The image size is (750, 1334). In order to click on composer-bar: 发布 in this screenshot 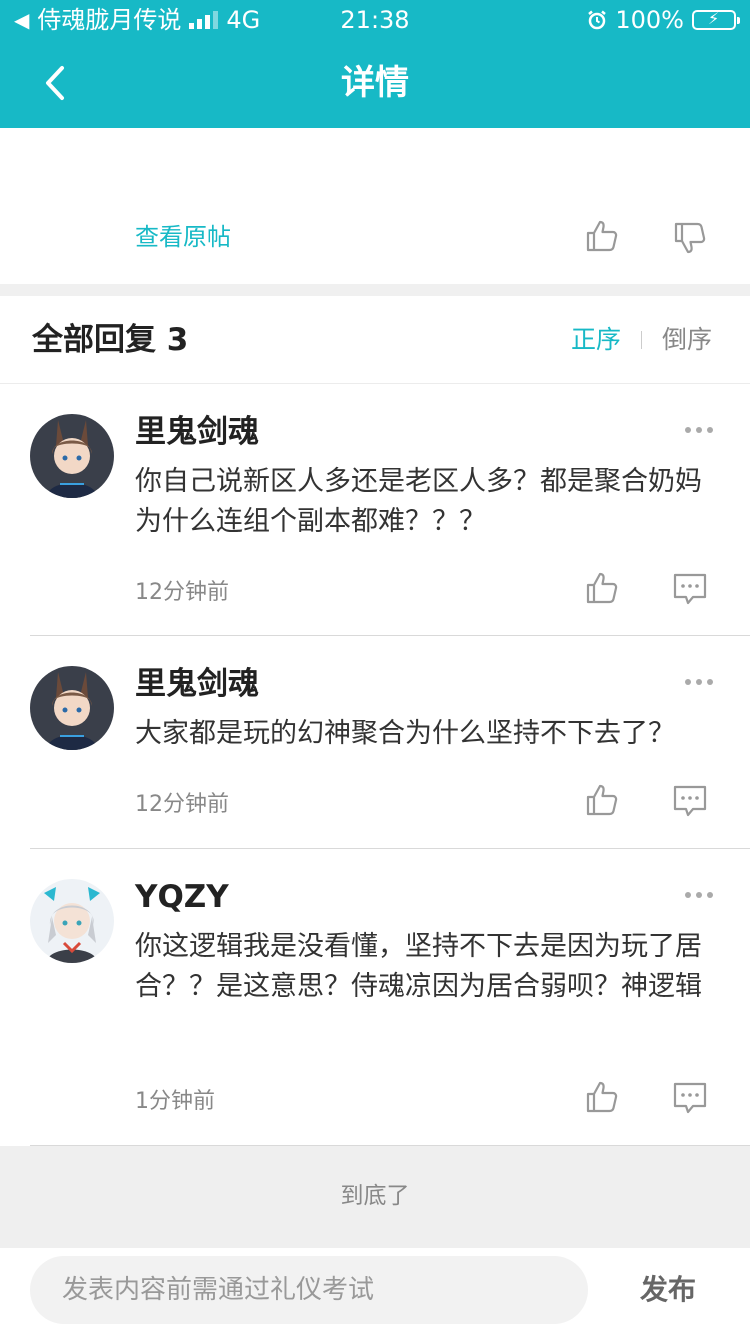, I will do `click(375, 1291)`.